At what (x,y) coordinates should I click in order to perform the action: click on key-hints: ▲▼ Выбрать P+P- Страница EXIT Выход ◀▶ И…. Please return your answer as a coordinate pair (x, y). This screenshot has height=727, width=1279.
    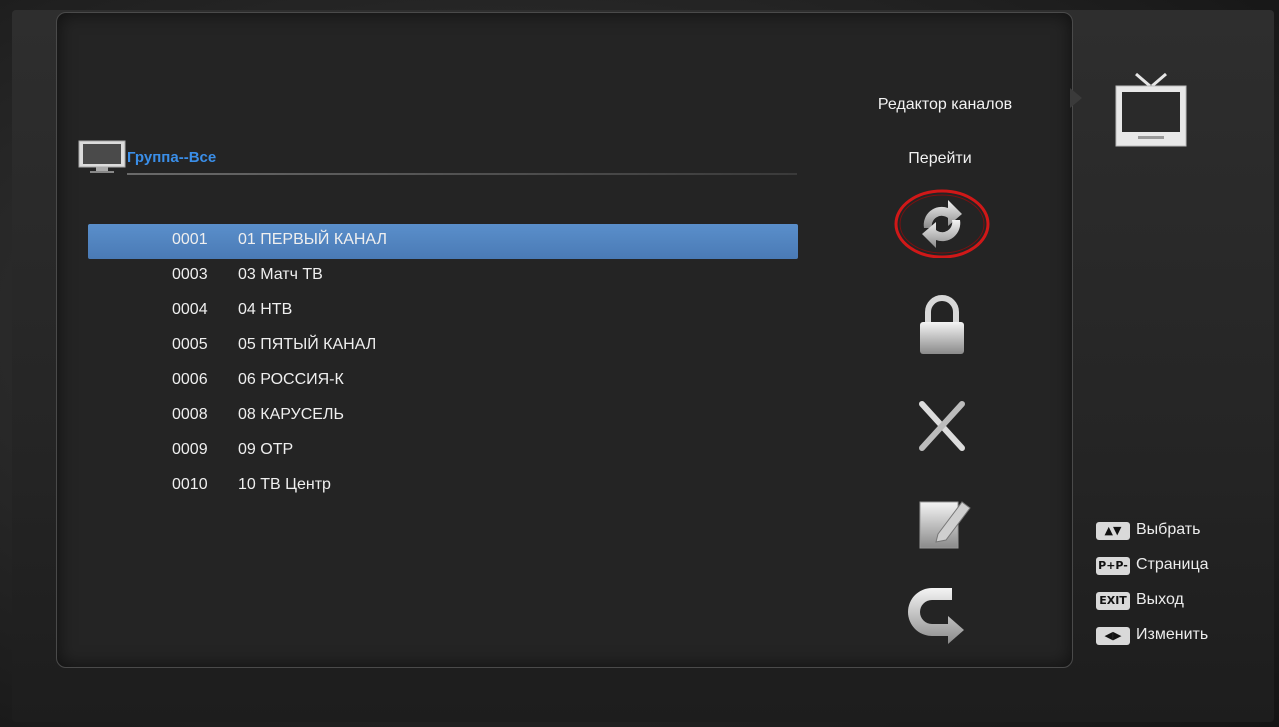
    Looking at the image, I should click on (1186, 588).